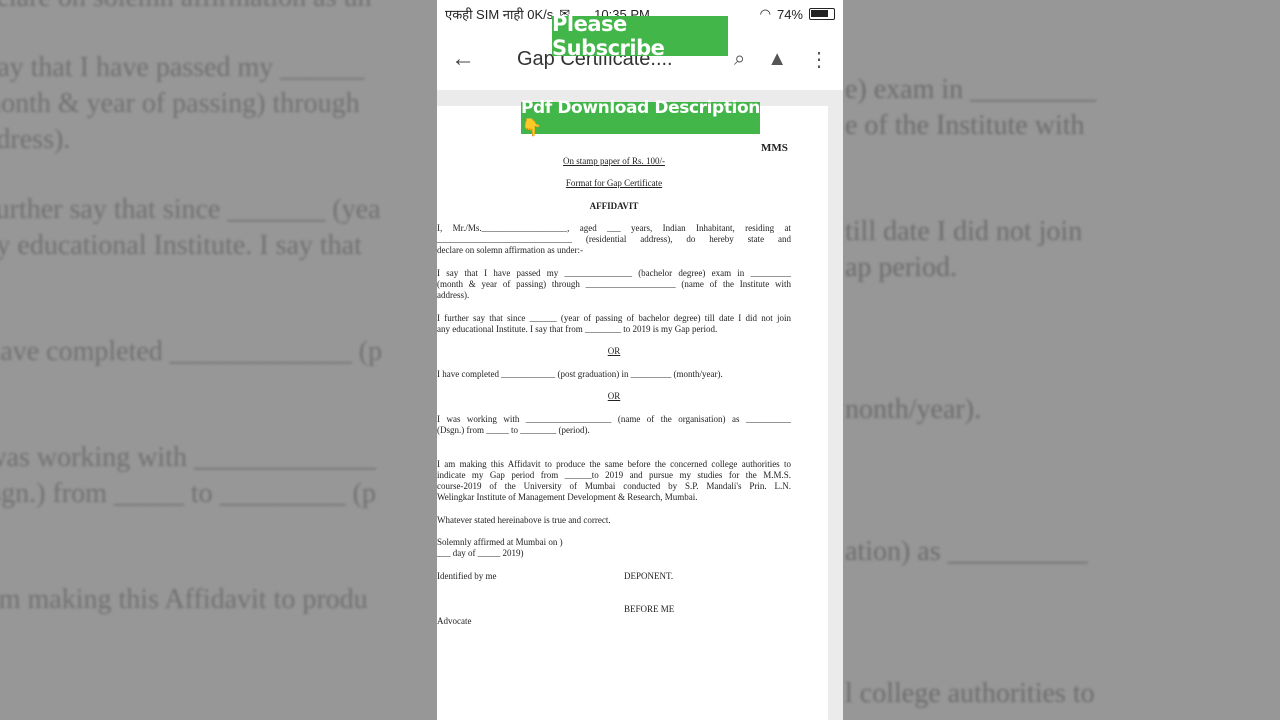 Image resolution: width=1280 pixels, height=720 pixels. I want to click on doc-heading: AFFIDAVIT, so click(614, 206).